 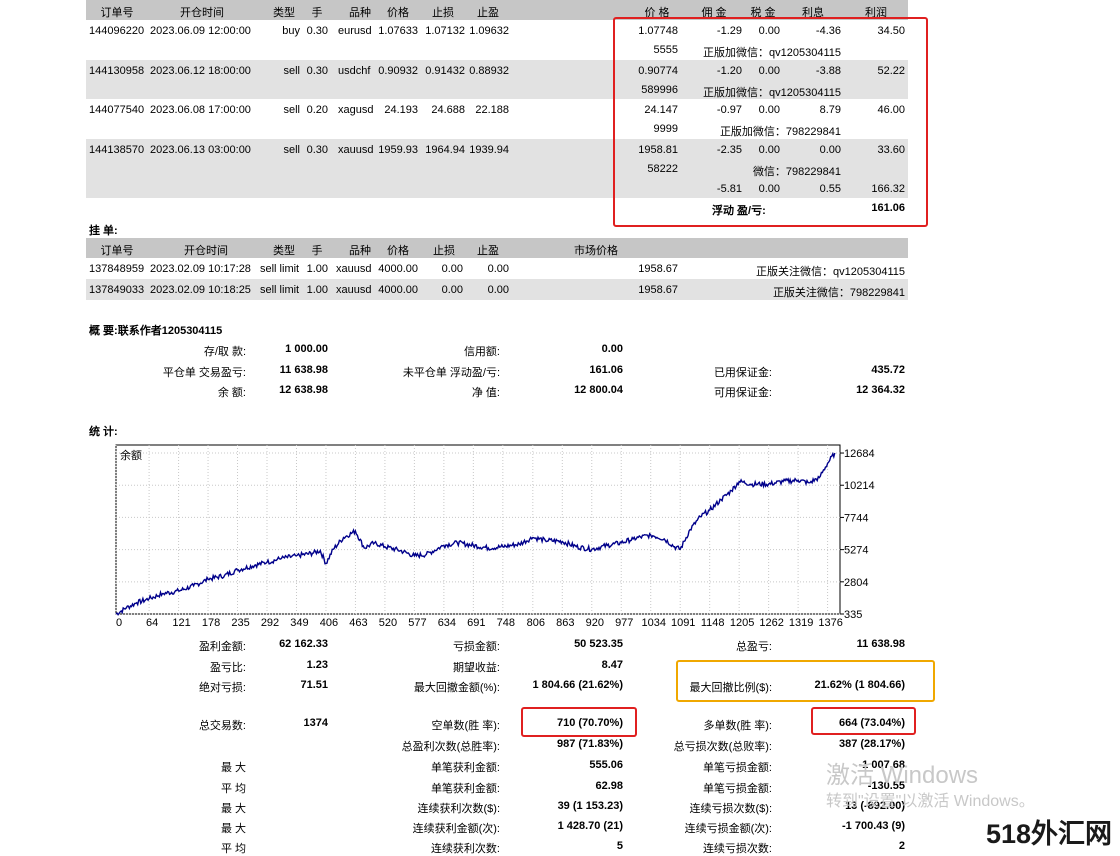 What do you see at coordinates (450, 747) in the screenshot?
I see `stat-profit_trades-label: 总盈利次数(总胜率):` at bounding box center [450, 747].